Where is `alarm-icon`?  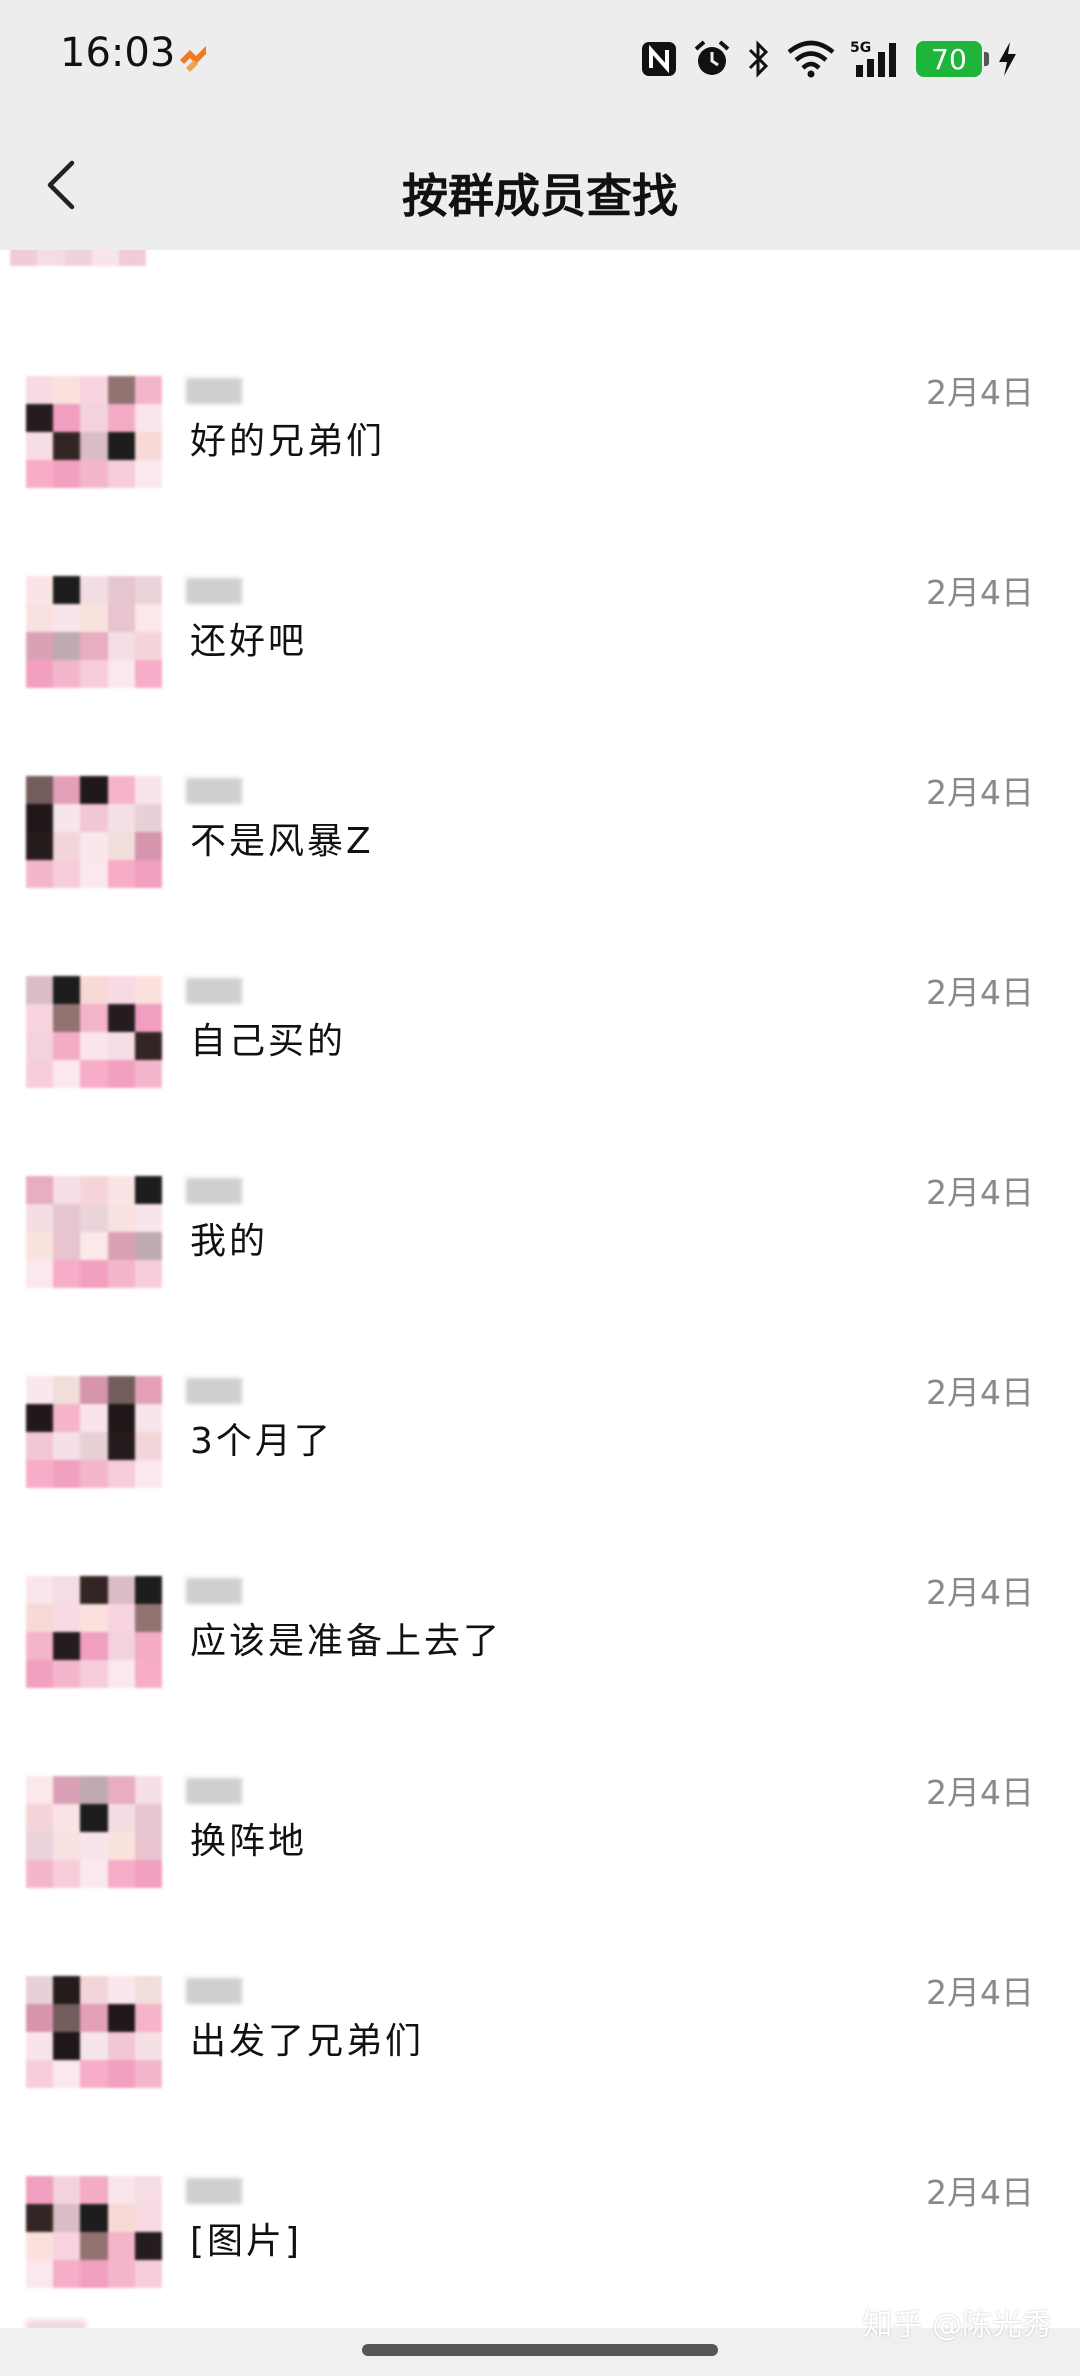 alarm-icon is located at coordinates (712, 59).